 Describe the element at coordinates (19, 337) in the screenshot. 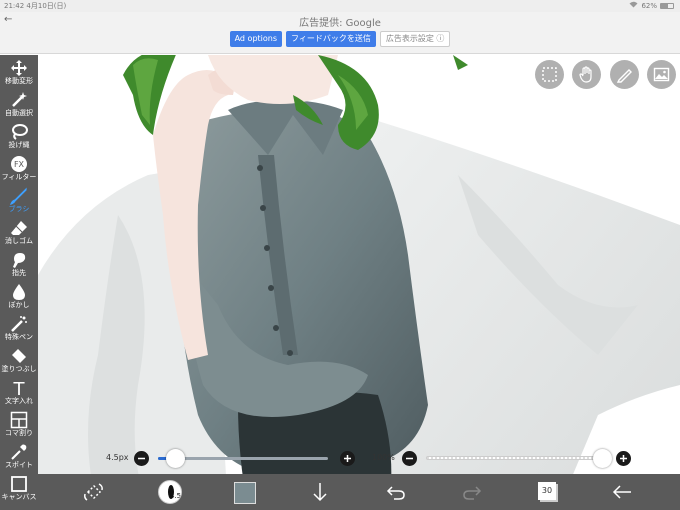

I see `tool-label: 特殊ペン` at that location.